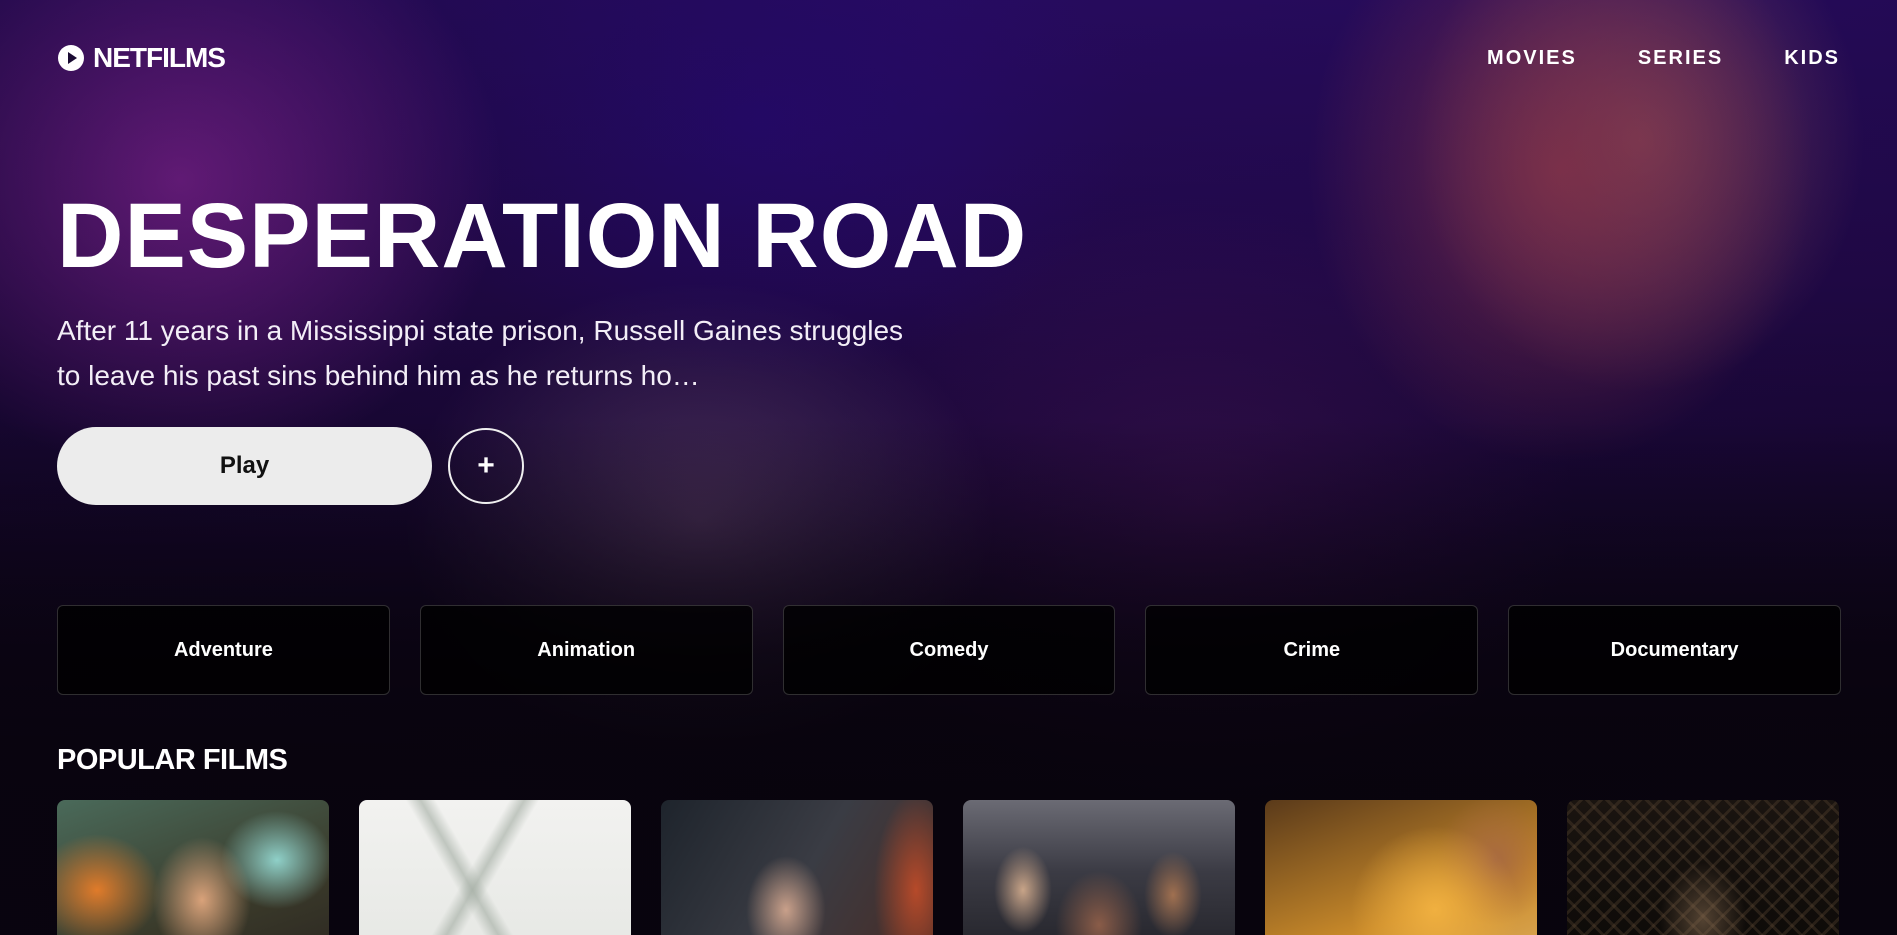 The image size is (1897, 935). Describe the element at coordinates (71, 58) in the screenshot. I see `play-circle-icon` at that location.